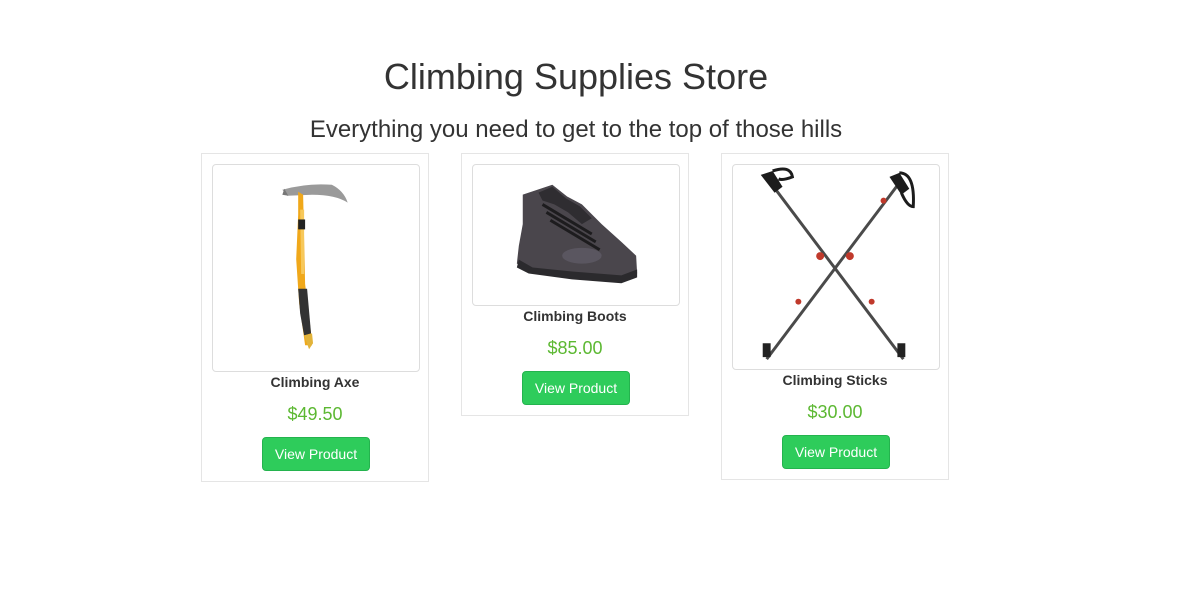 The image size is (1182, 609). I want to click on hiking-boot-image, so click(577, 234).